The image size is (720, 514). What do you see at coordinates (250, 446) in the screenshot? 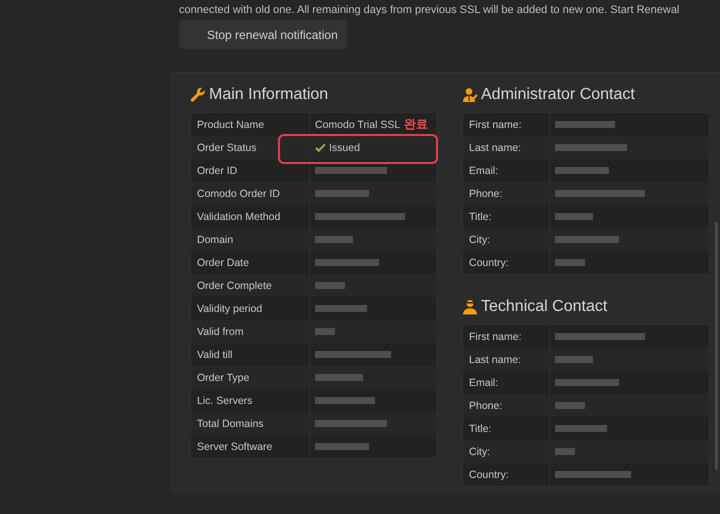
I see `field-label: Server Software` at bounding box center [250, 446].